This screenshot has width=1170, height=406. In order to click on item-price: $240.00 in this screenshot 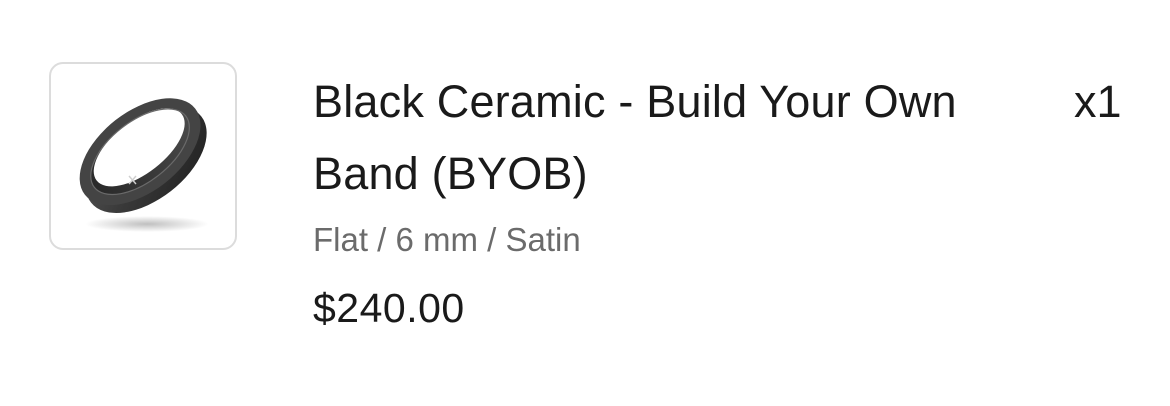, I will do `click(389, 308)`.